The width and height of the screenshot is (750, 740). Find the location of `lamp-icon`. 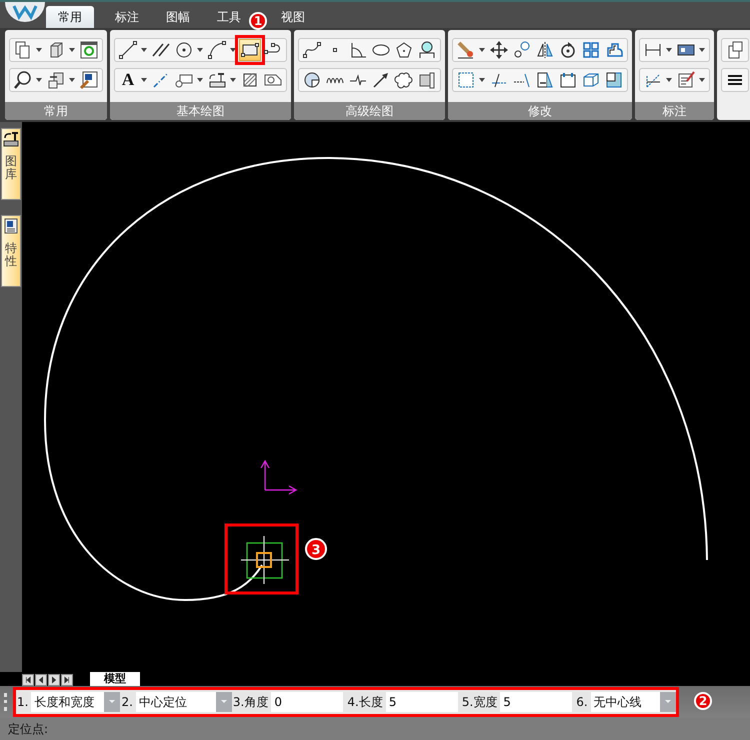

lamp-icon is located at coordinates (427, 50).